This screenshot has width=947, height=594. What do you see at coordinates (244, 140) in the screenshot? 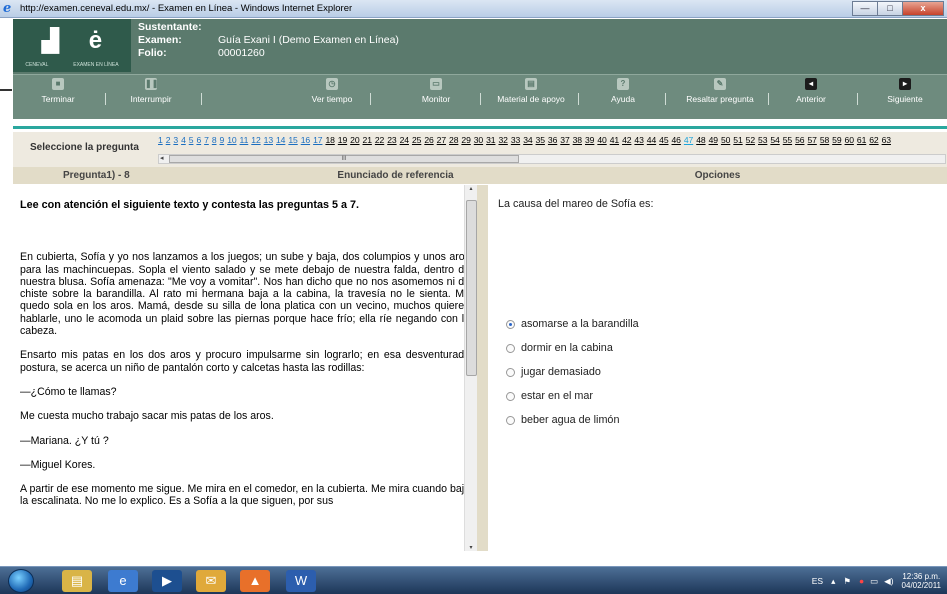
I see `question-link: 11` at bounding box center [244, 140].